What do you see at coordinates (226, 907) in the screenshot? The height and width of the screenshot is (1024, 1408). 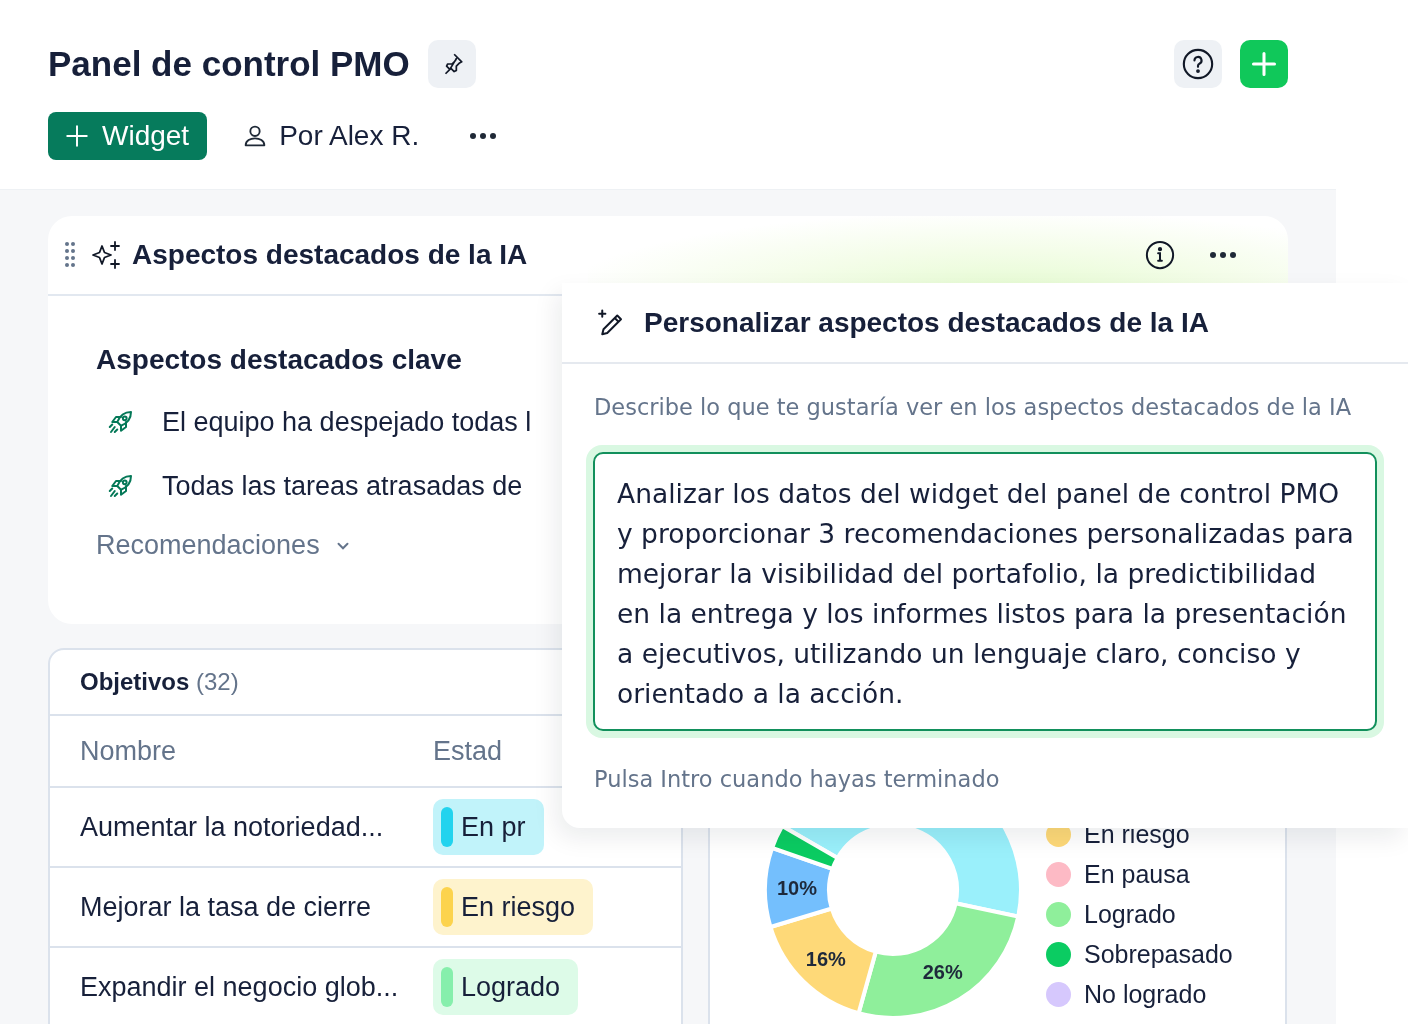 I see `table-cell-text: Mejorar la tasa de cierre` at bounding box center [226, 907].